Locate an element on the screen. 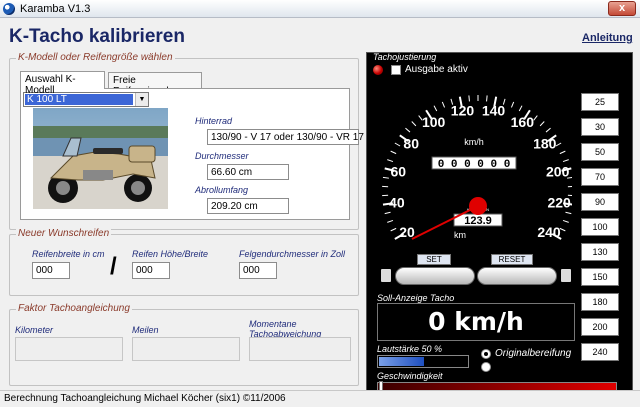  wunschreifen-radio is located at coordinates (486, 367).